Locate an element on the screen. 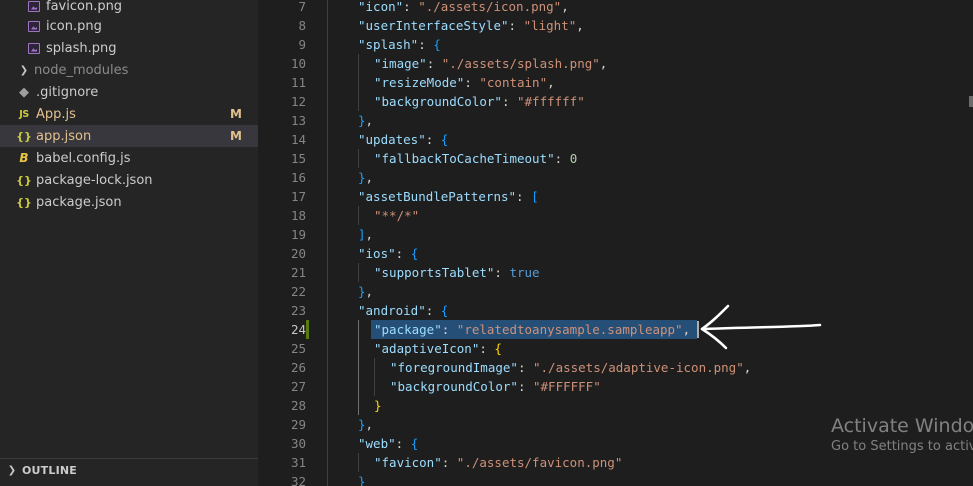  code-line-9: "splash": { is located at coordinates (399, 44).